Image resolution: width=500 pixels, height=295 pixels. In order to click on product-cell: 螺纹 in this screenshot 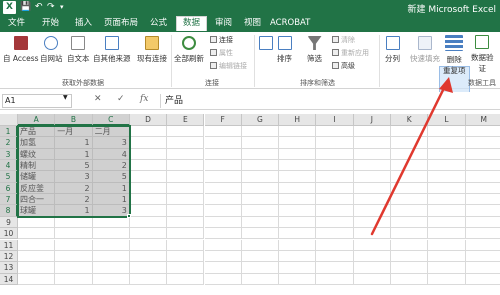, I will do `click(37, 154)`.